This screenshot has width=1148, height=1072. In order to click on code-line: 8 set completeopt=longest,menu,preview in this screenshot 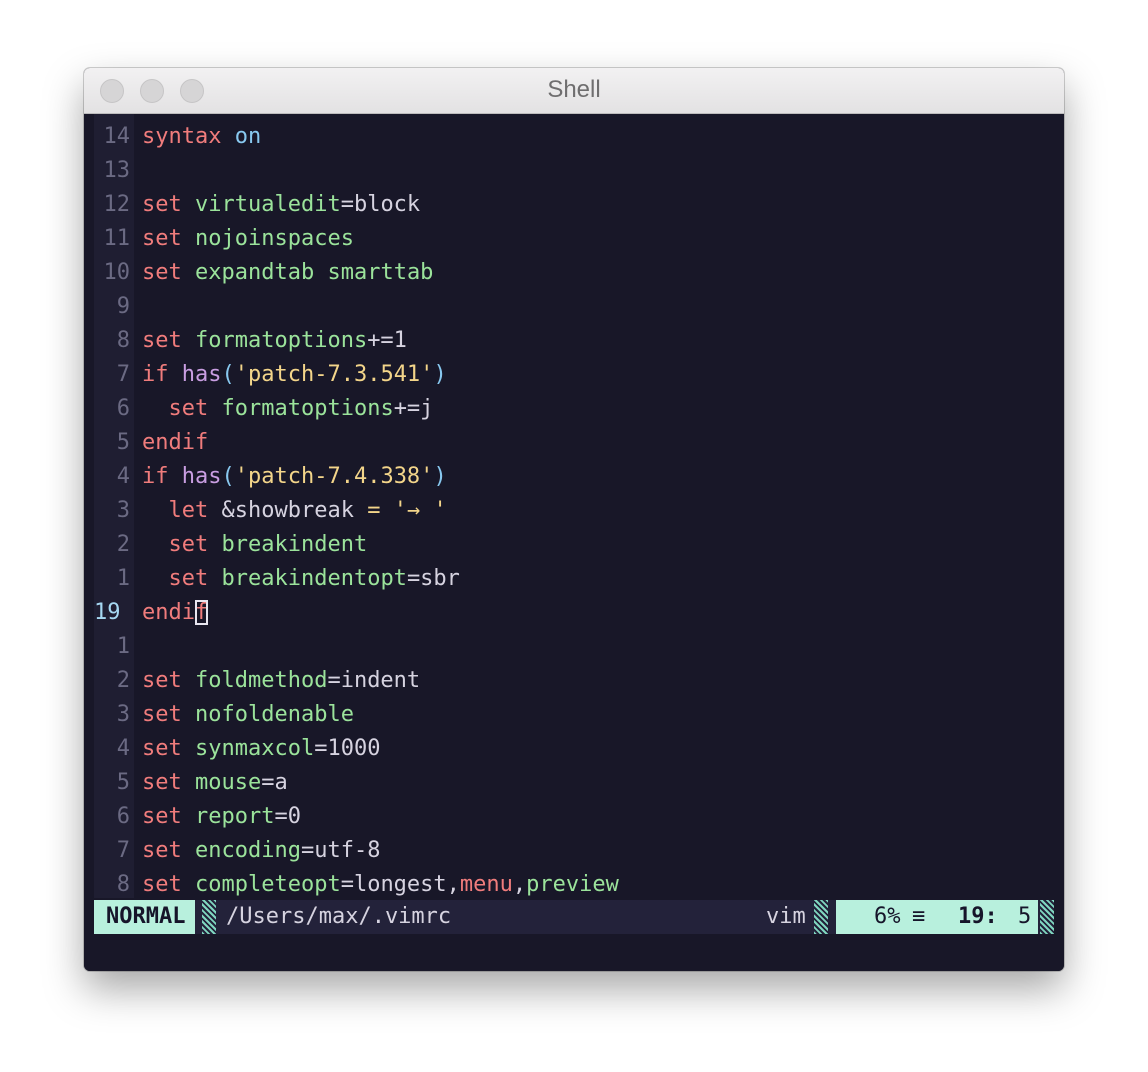, I will do `click(356, 885)`.